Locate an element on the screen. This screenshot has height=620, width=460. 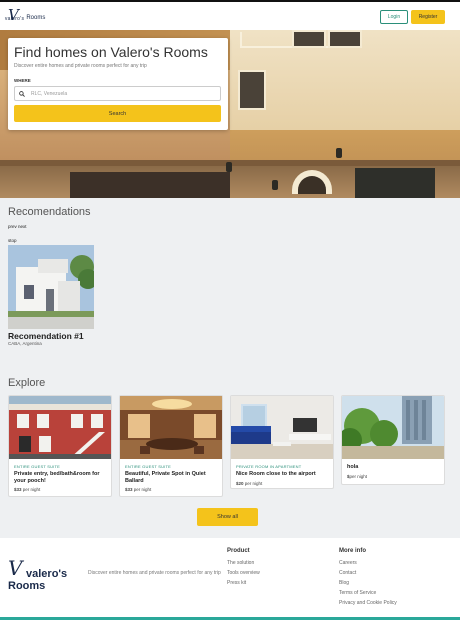
listing-title: Beautiful, Private Spot in Quiet Ballard is located at coordinates (165, 477).